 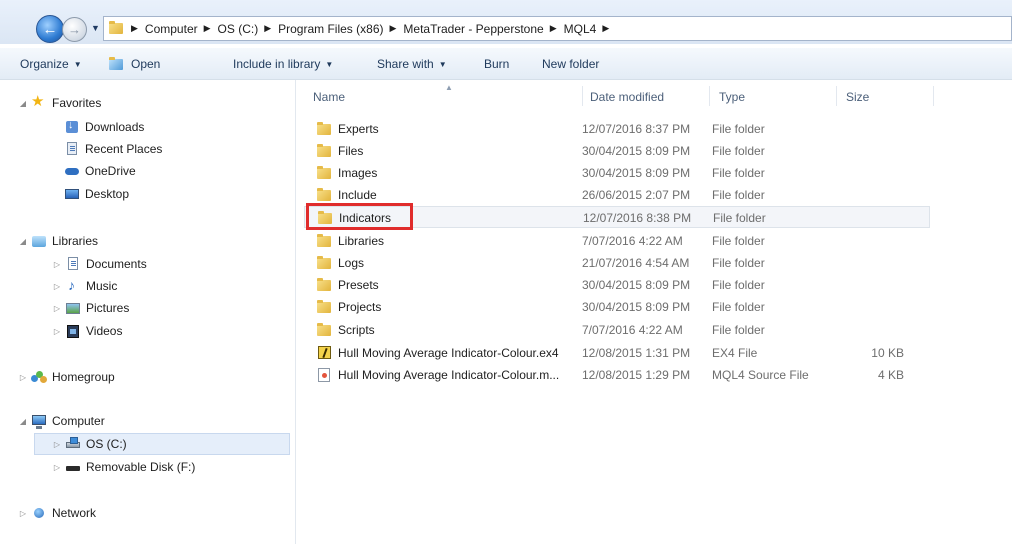 What do you see at coordinates (71, 285) in the screenshot?
I see `music-icon: ♪` at bounding box center [71, 285].